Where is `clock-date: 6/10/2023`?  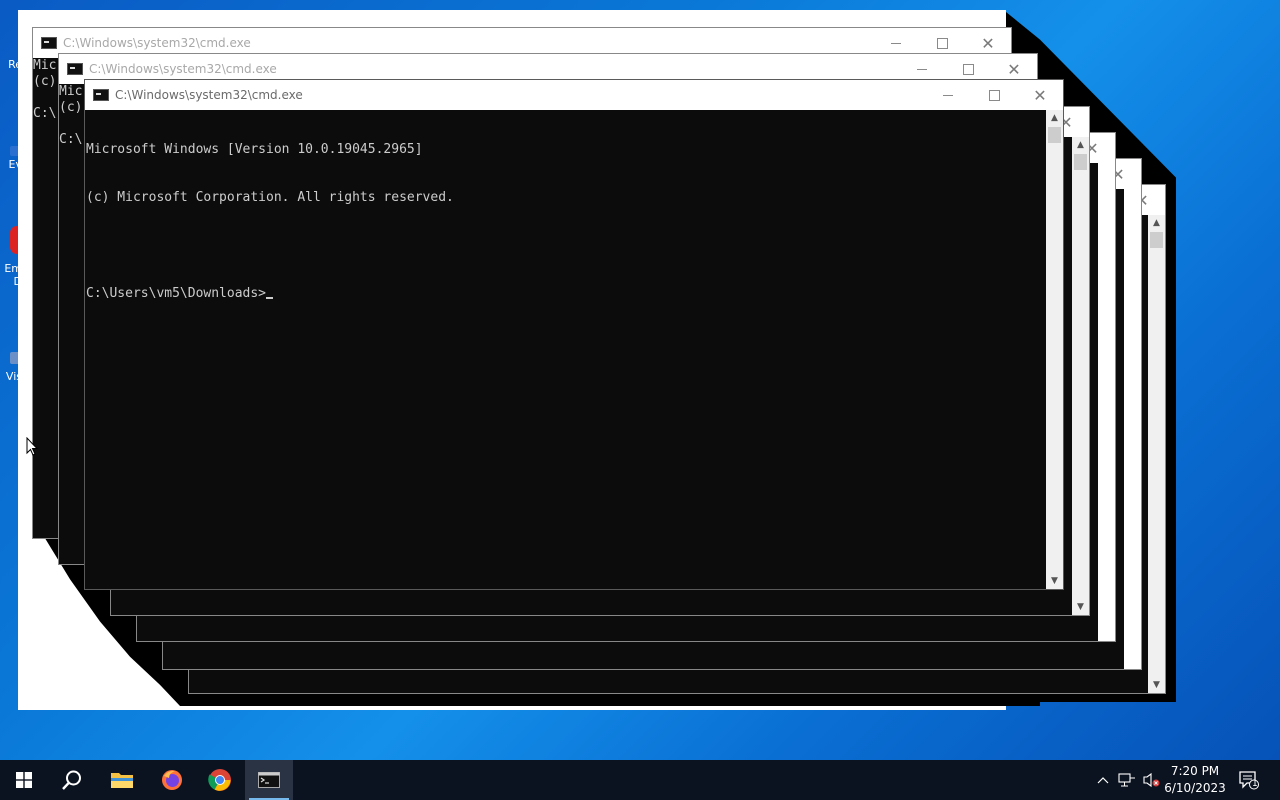 clock-date: 6/10/2023 is located at coordinates (1195, 788).